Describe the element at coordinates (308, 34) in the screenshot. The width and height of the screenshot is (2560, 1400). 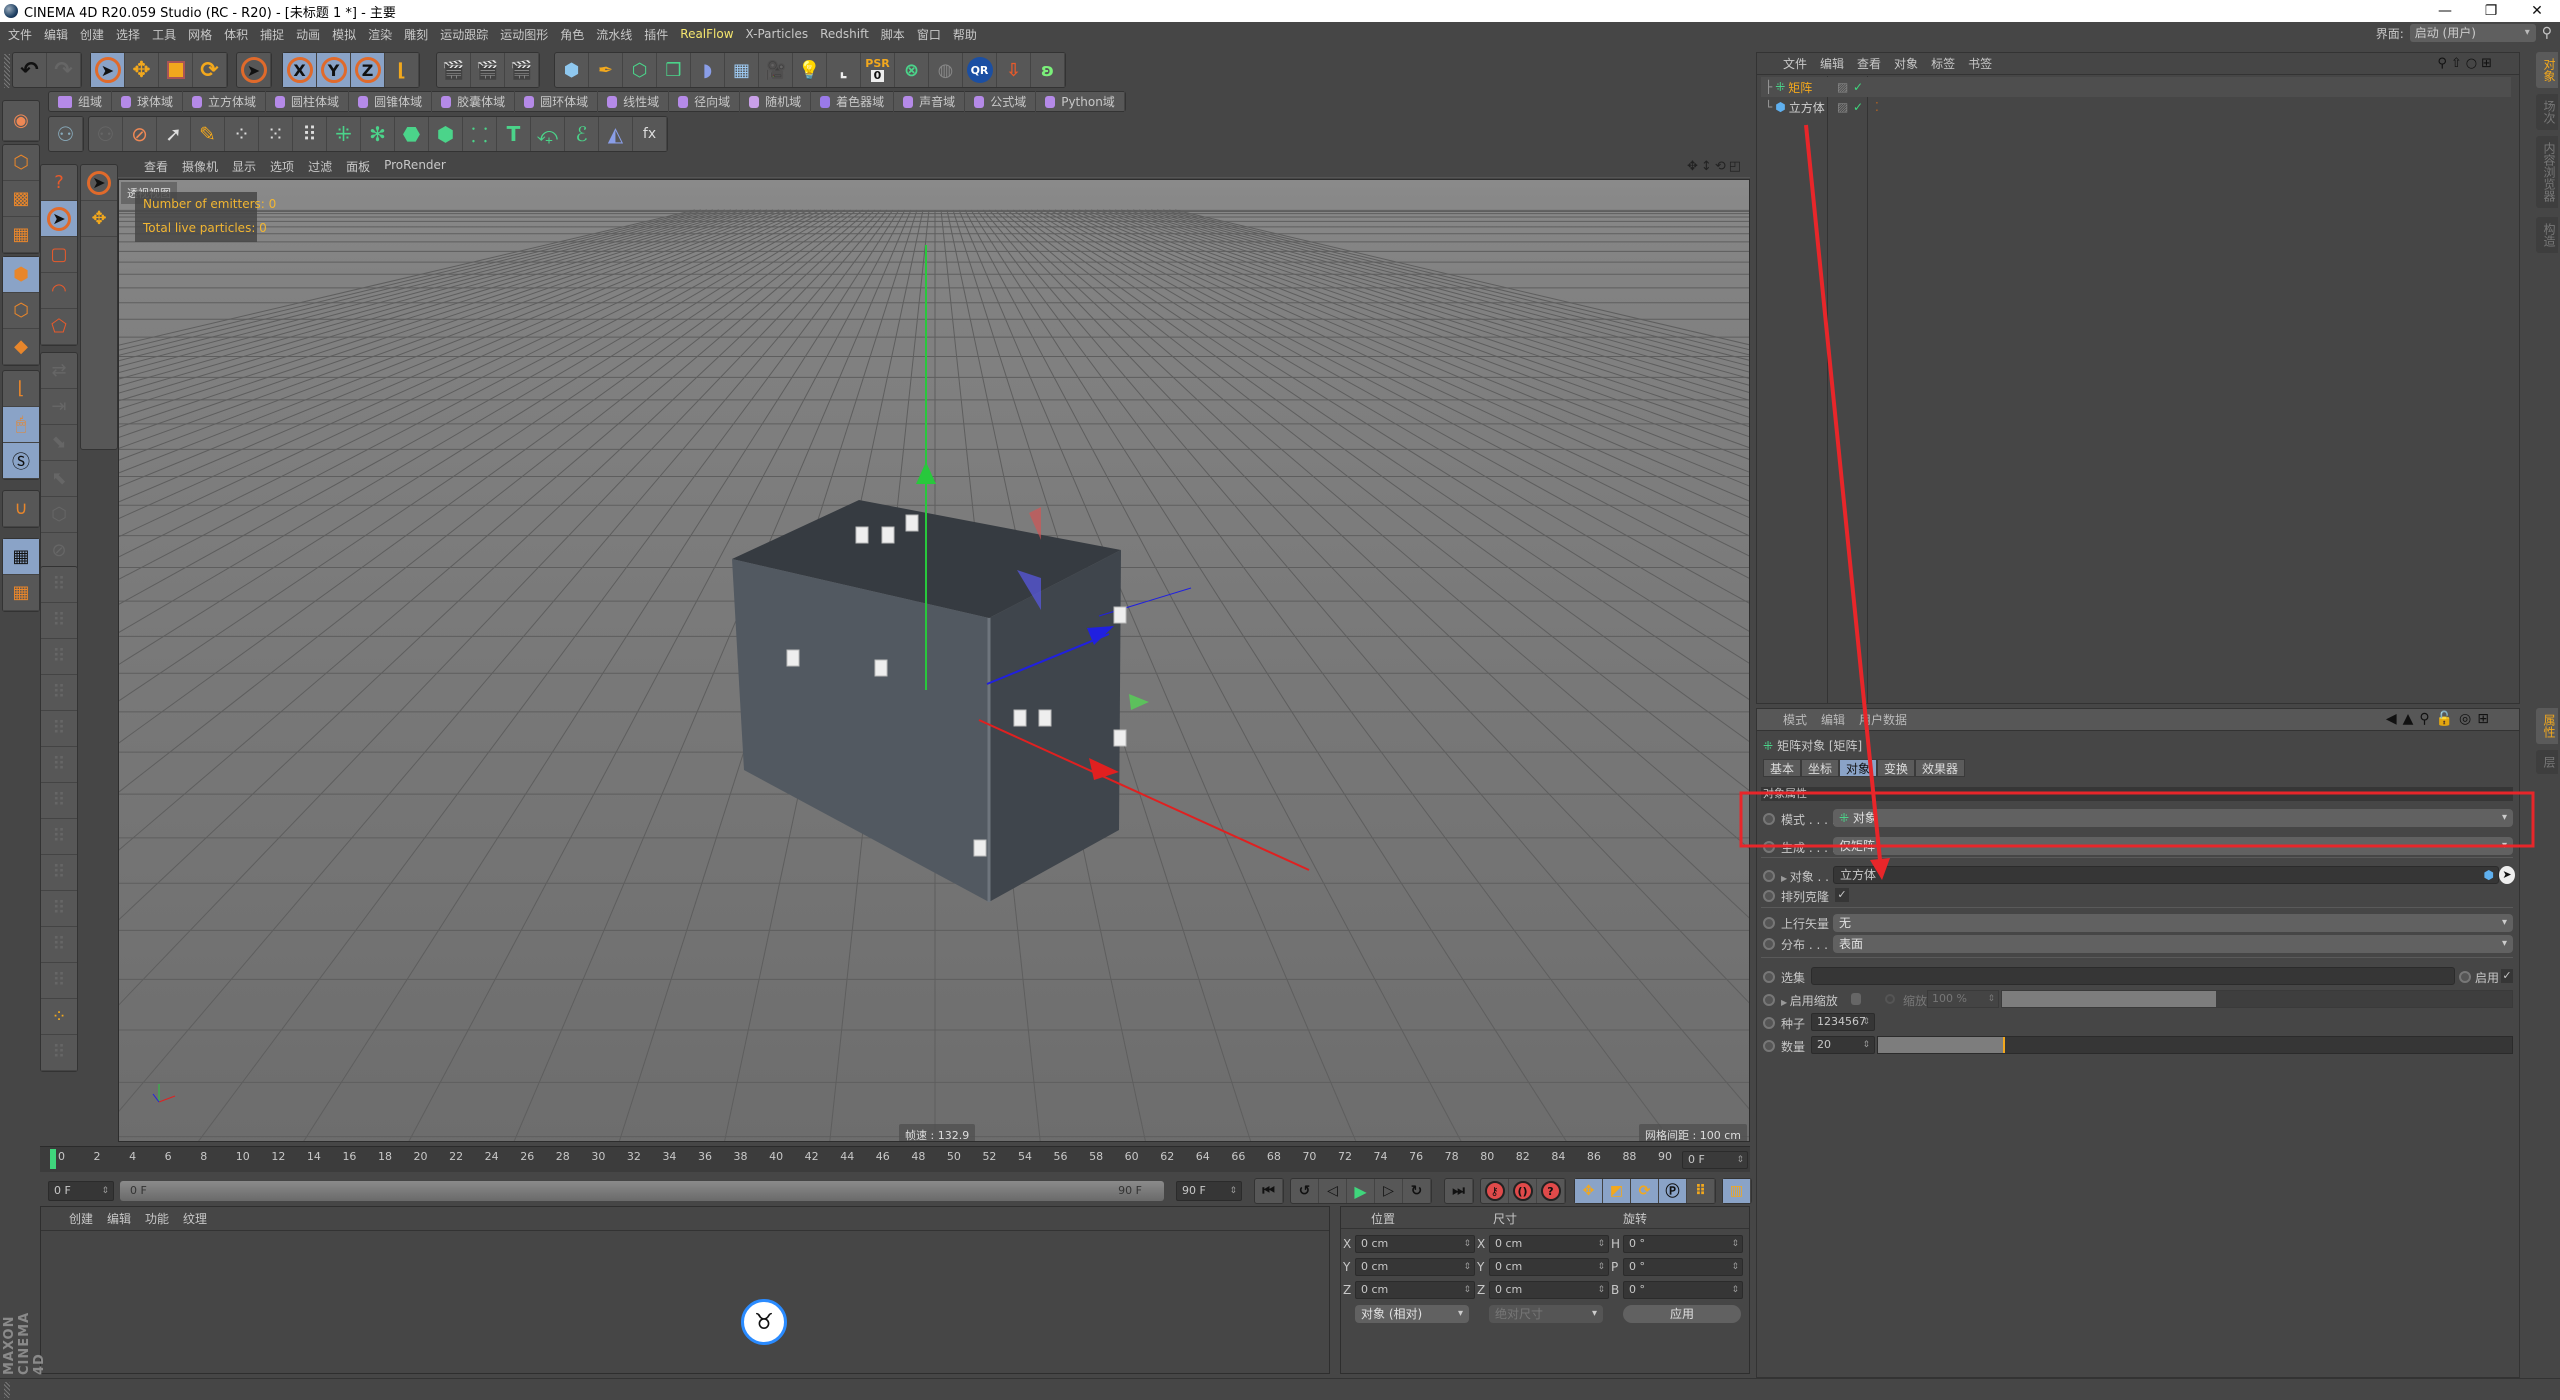
I see `menu-8: 动画` at that location.